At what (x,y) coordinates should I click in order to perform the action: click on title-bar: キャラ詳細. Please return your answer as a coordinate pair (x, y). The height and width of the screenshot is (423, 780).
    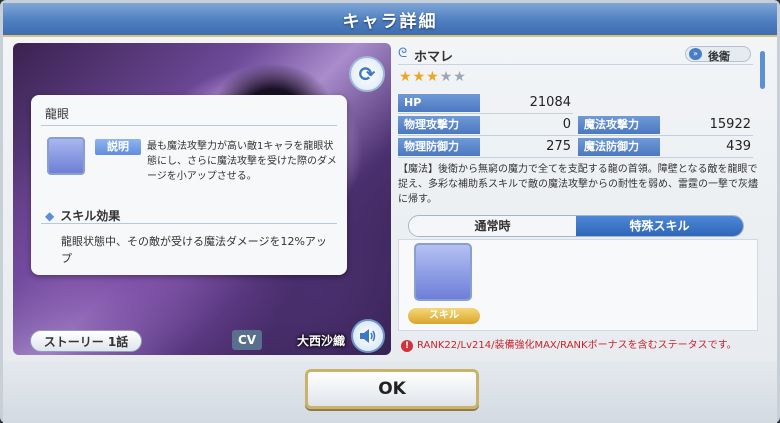
    Looking at the image, I should click on (390, 20).